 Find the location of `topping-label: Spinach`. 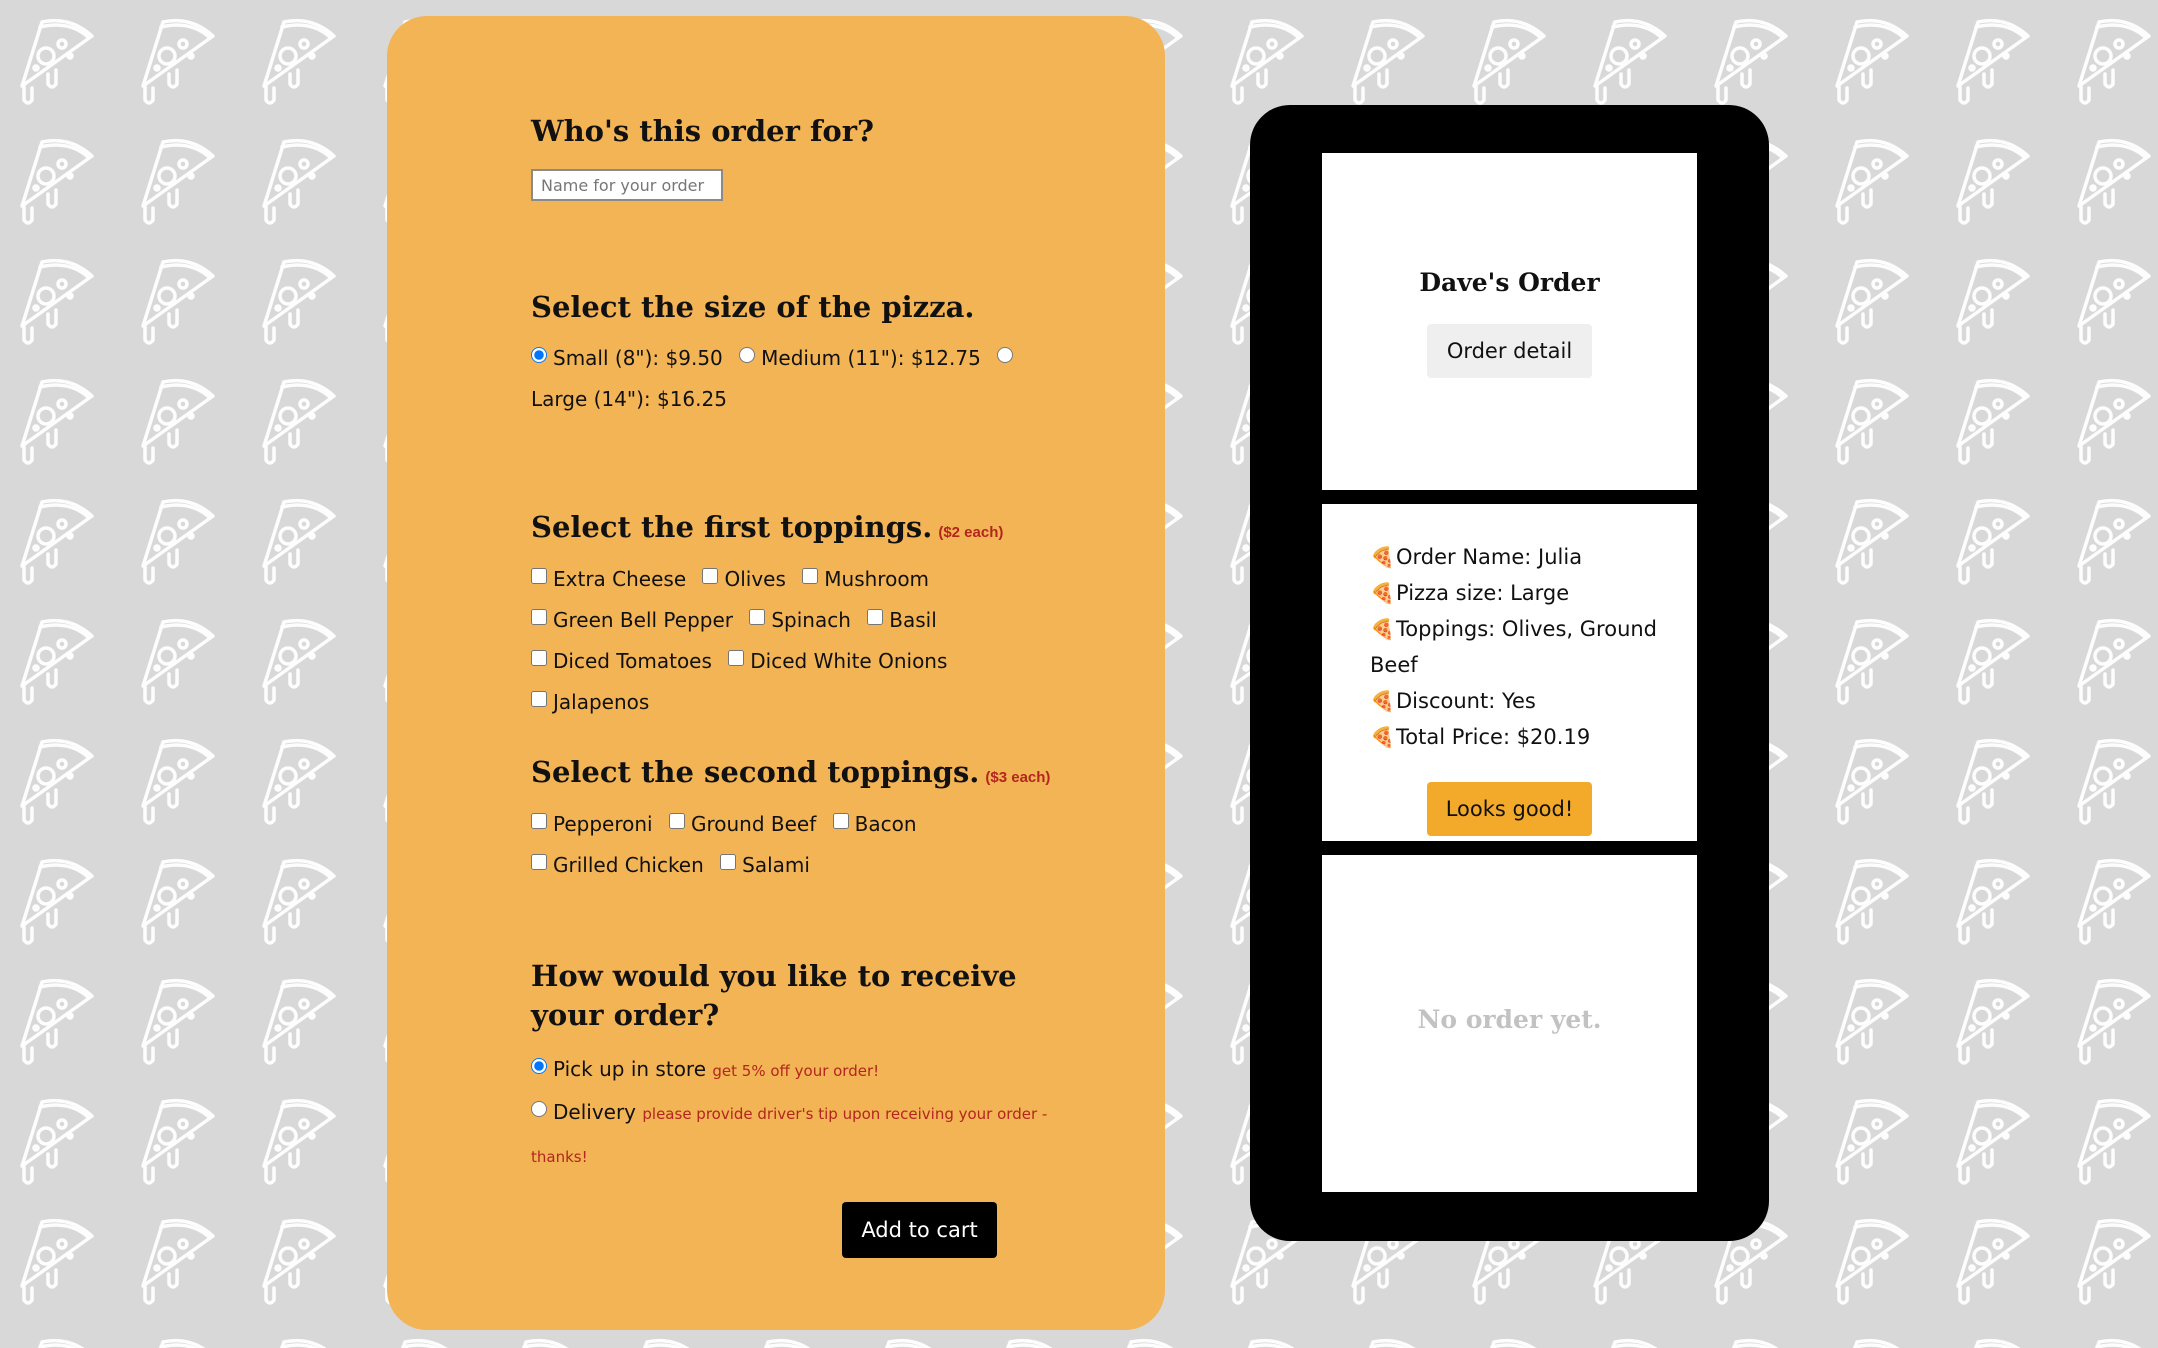

topping-label: Spinach is located at coordinates (811, 620).